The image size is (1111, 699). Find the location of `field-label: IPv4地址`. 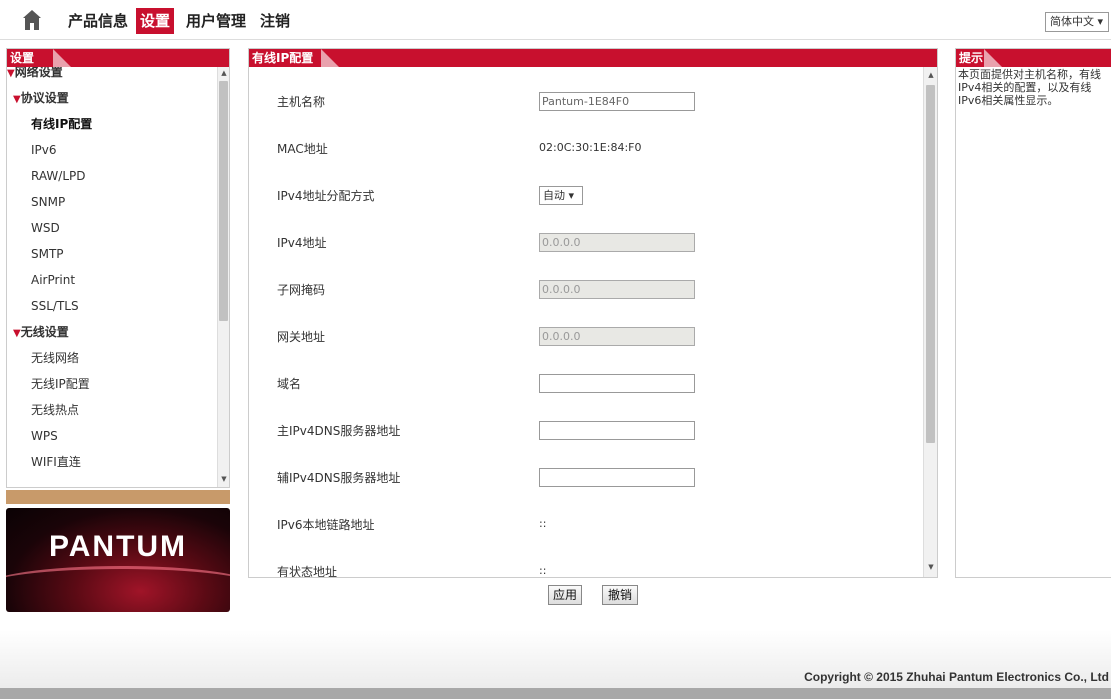

field-label: IPv4地址 is located at coordinates (302, 243).